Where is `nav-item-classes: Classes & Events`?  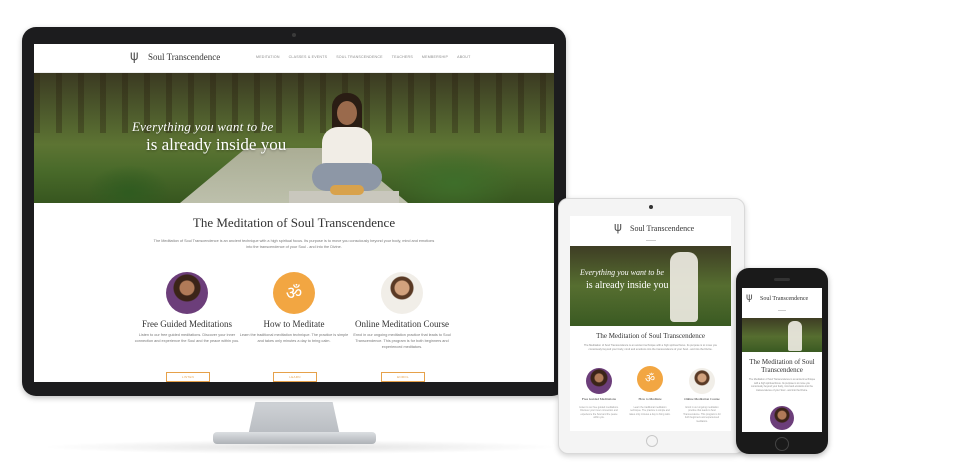 nav-item-classes: Classes & Events is located at coordinates (308, 57).